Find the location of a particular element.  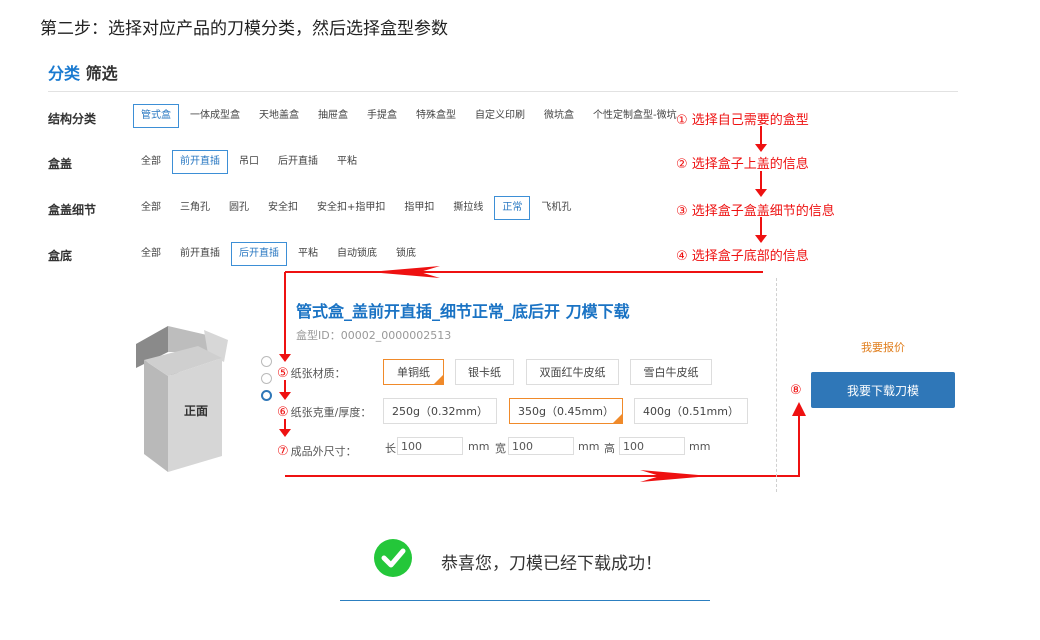

filter-heading-accent: 分类 is located at coordinates (64, 73).